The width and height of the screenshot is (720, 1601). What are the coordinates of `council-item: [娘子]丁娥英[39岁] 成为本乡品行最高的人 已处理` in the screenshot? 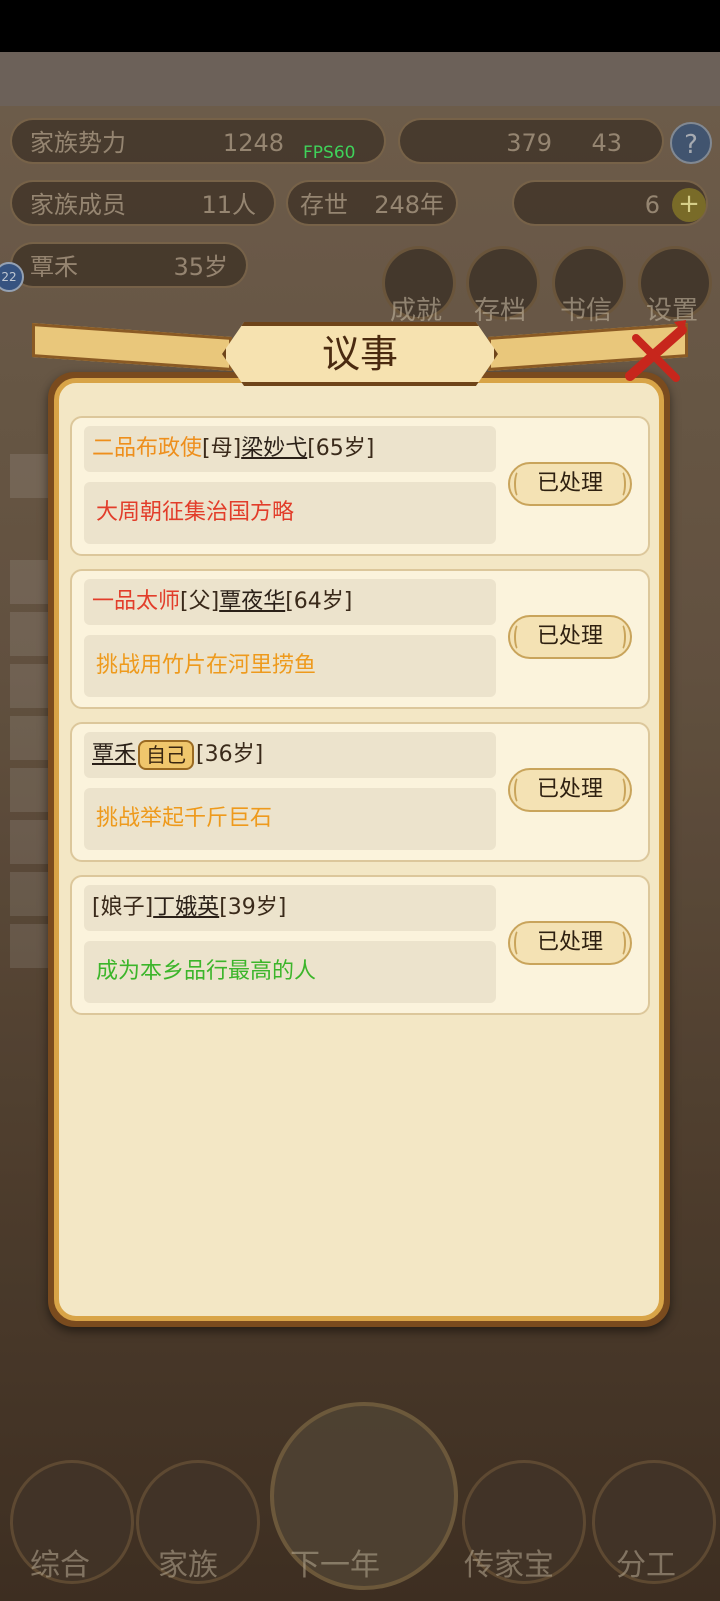 It's located at (360, 945).